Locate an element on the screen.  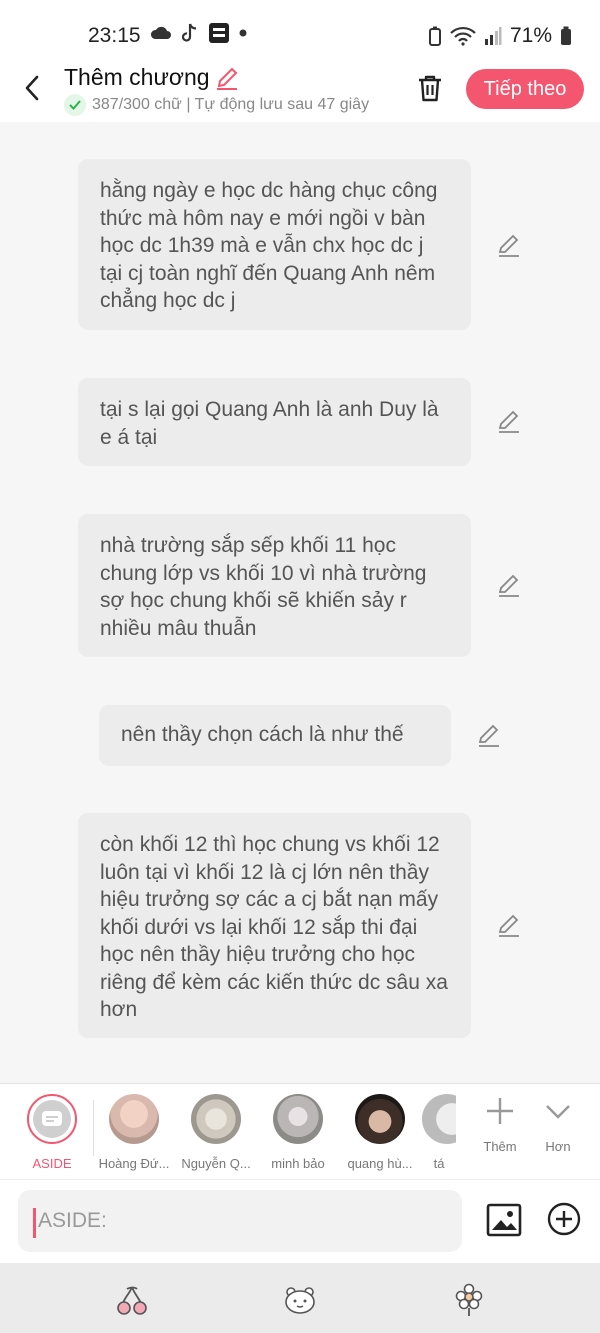
check-icon is located at coordinates (75, 105).